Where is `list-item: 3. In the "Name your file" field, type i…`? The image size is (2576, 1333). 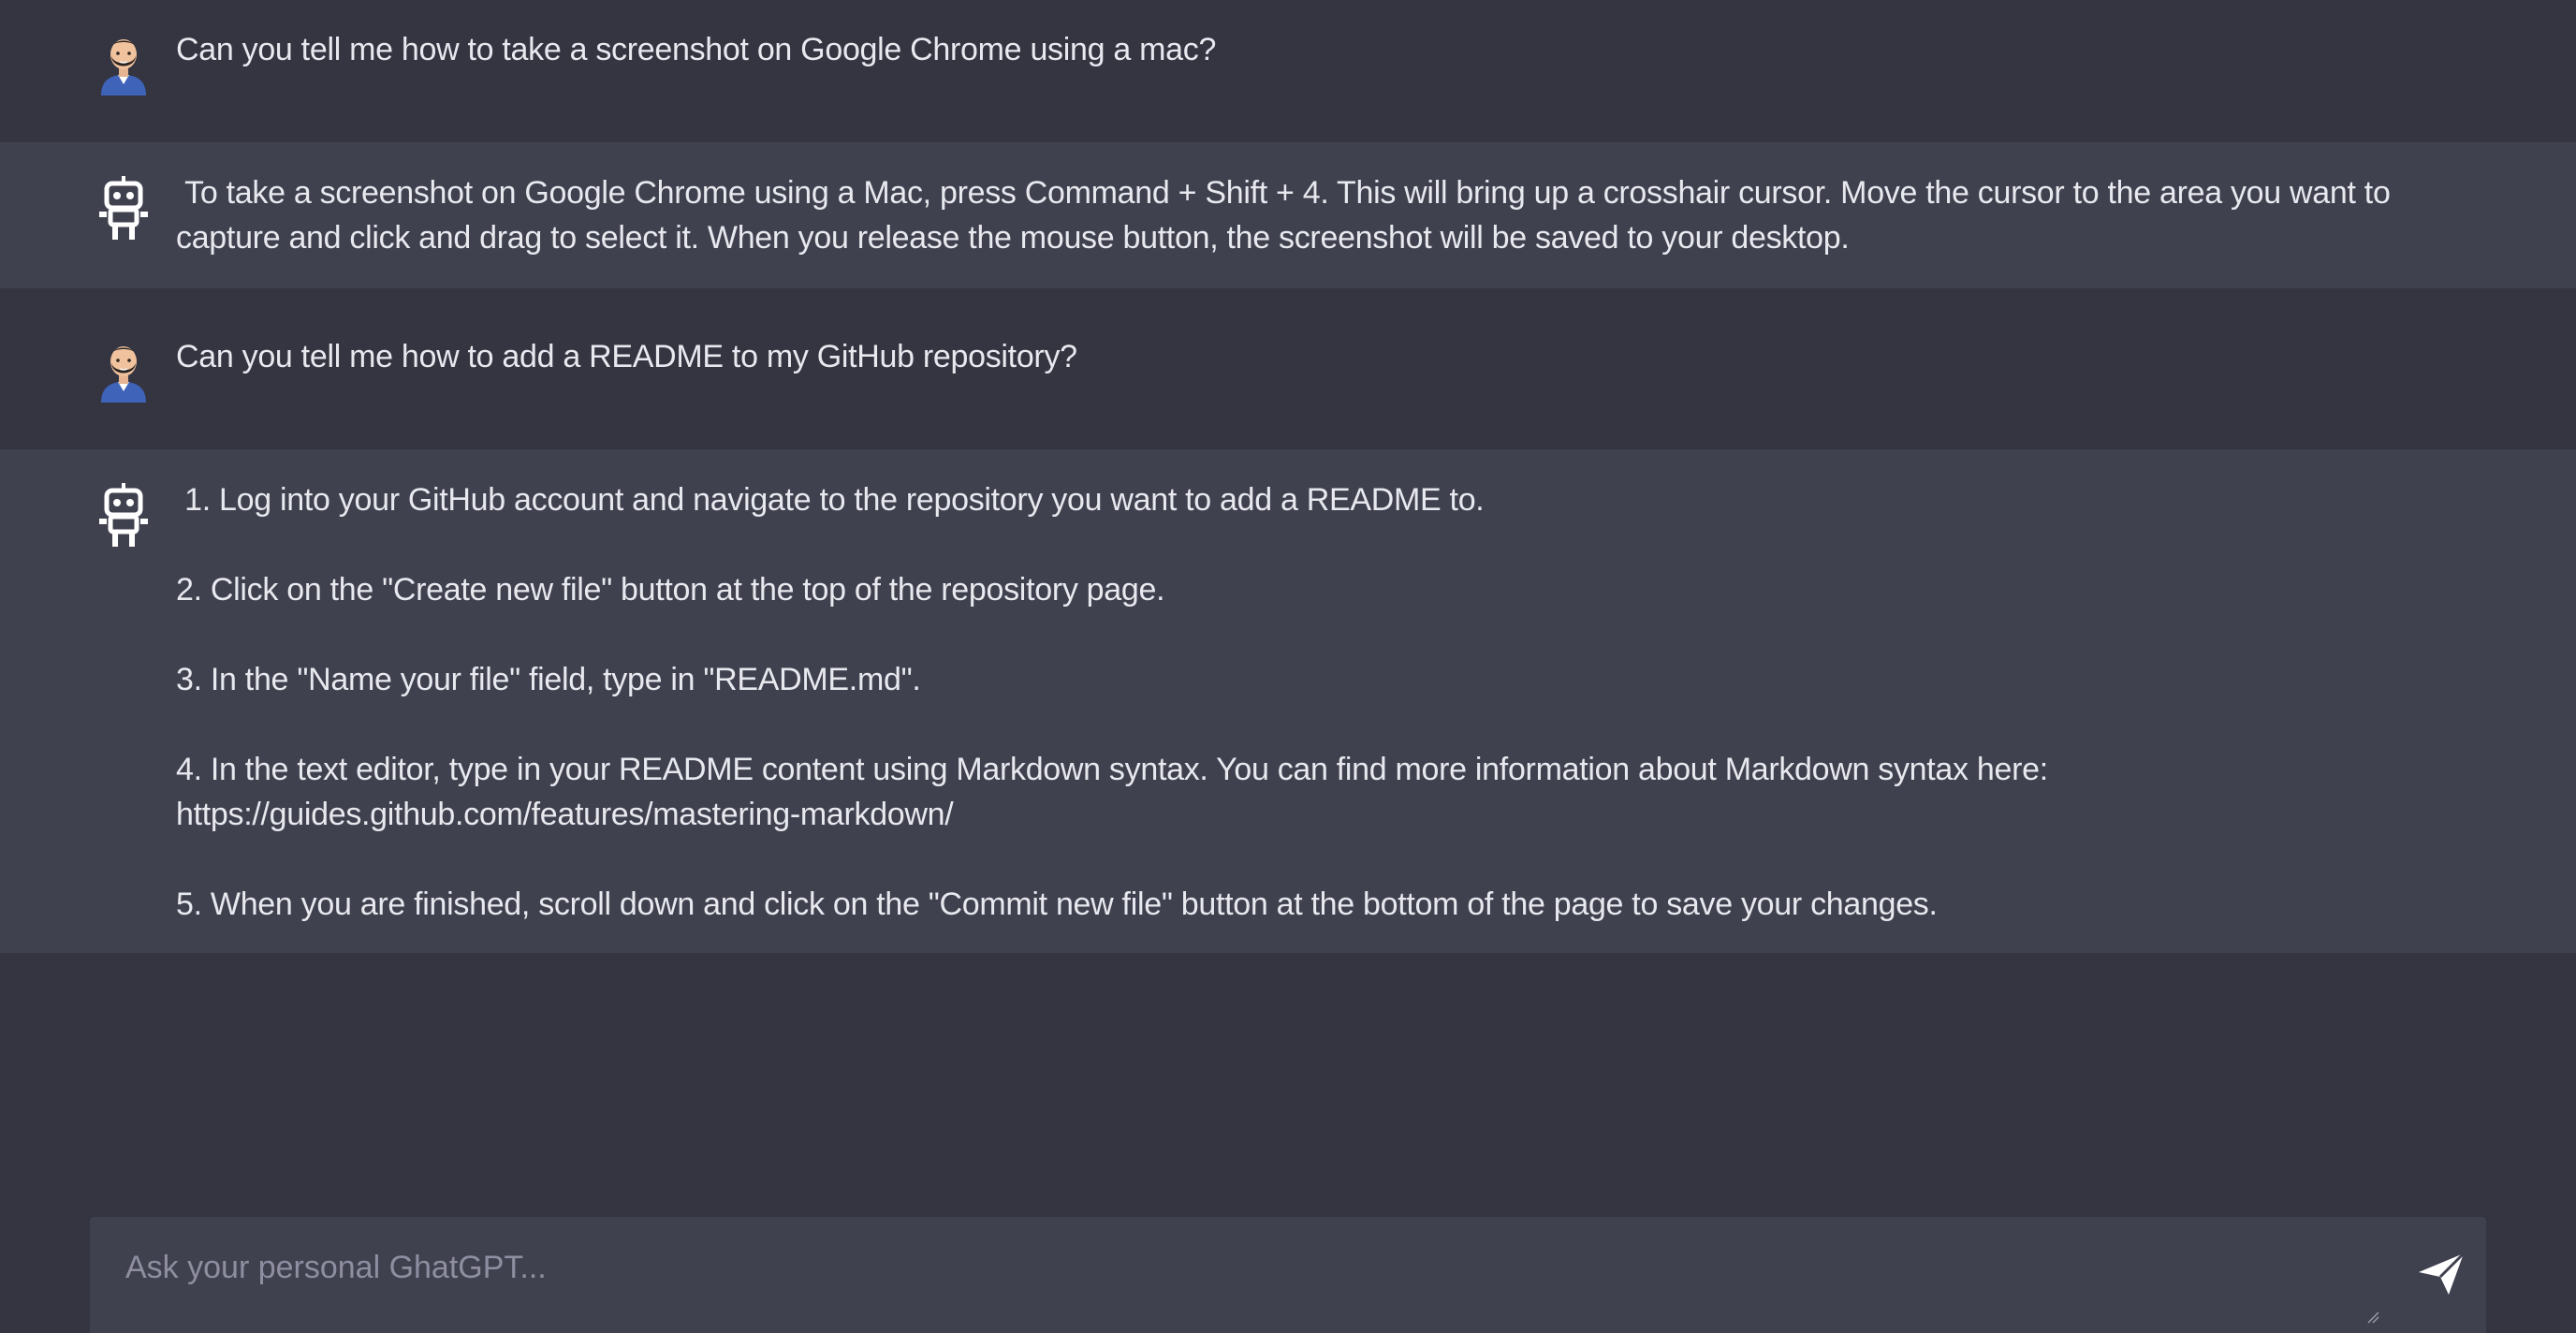 list-item: 3. In the "Name your file" field, type i… is located at coordinates (548, 679).